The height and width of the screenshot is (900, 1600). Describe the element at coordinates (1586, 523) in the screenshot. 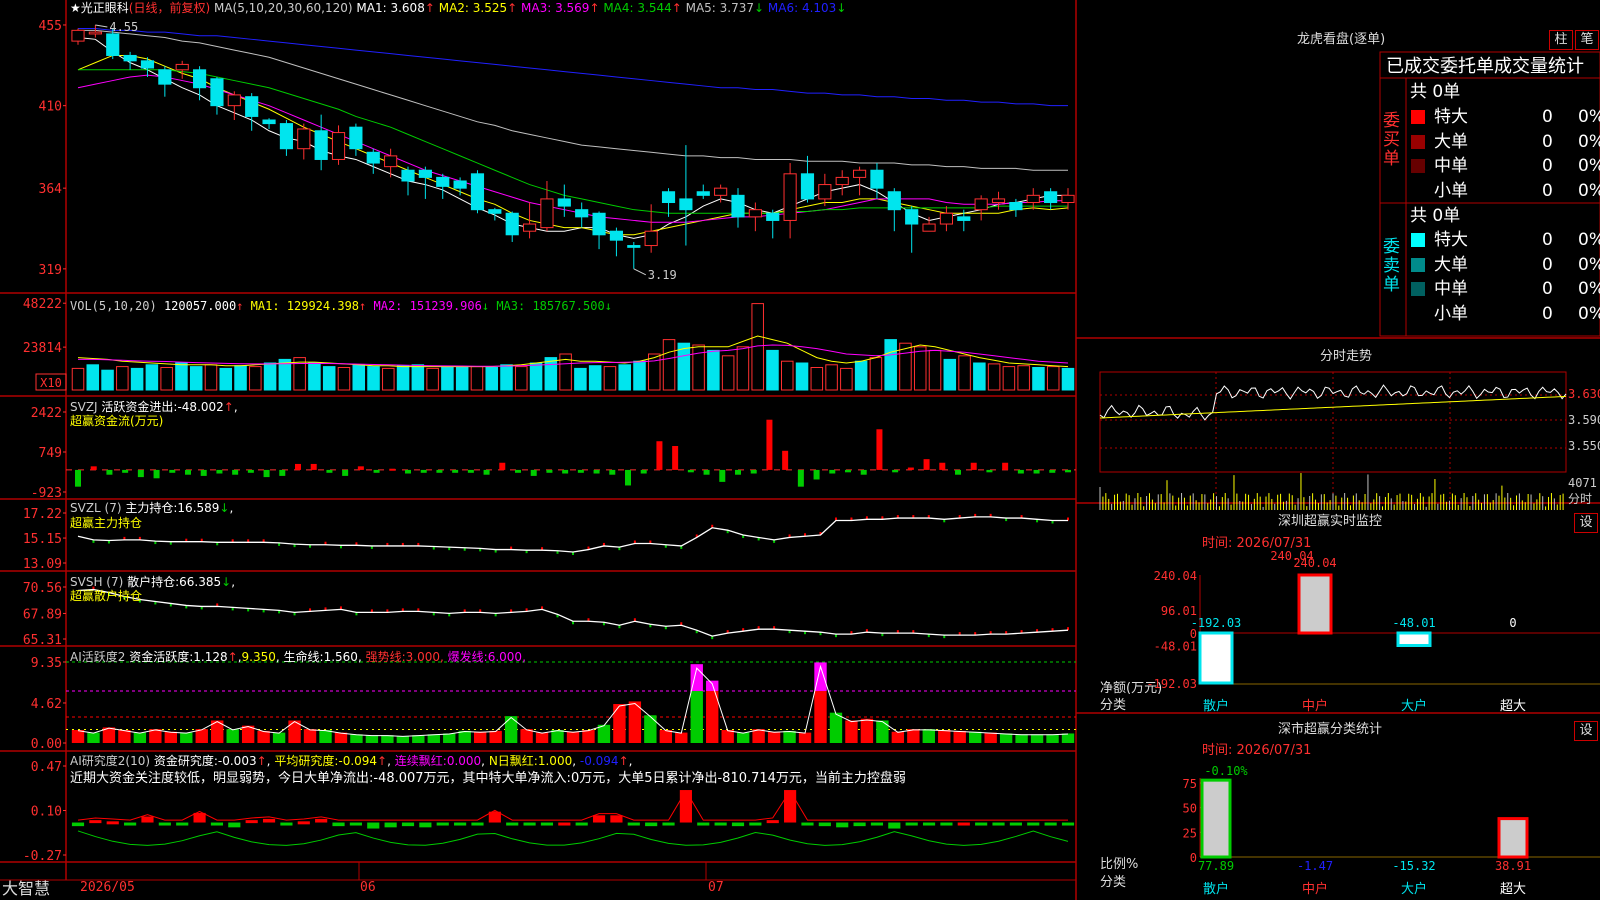

I see `monitor-settings-button: 设` at that location.